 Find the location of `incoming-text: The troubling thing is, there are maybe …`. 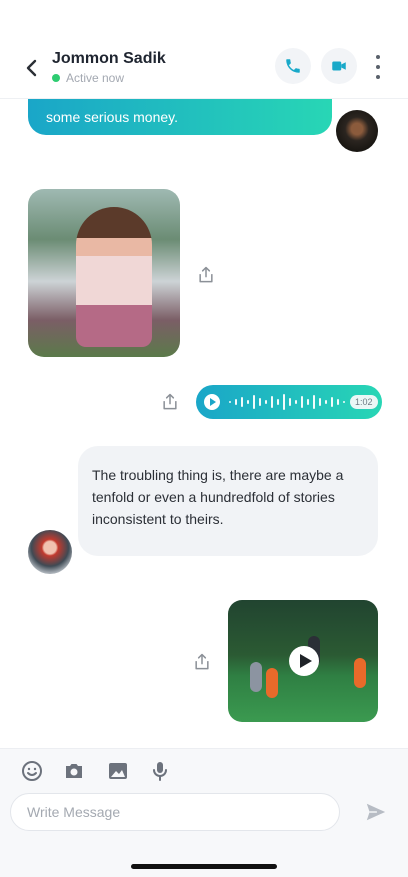

incoming-text: The troubling thing is, there are maybe … is located at coordinates (218, 497).